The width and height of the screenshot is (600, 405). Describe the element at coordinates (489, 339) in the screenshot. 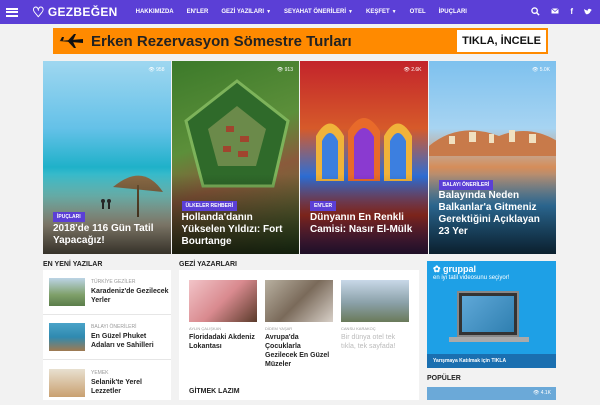

I see `laptop-base` at that location.